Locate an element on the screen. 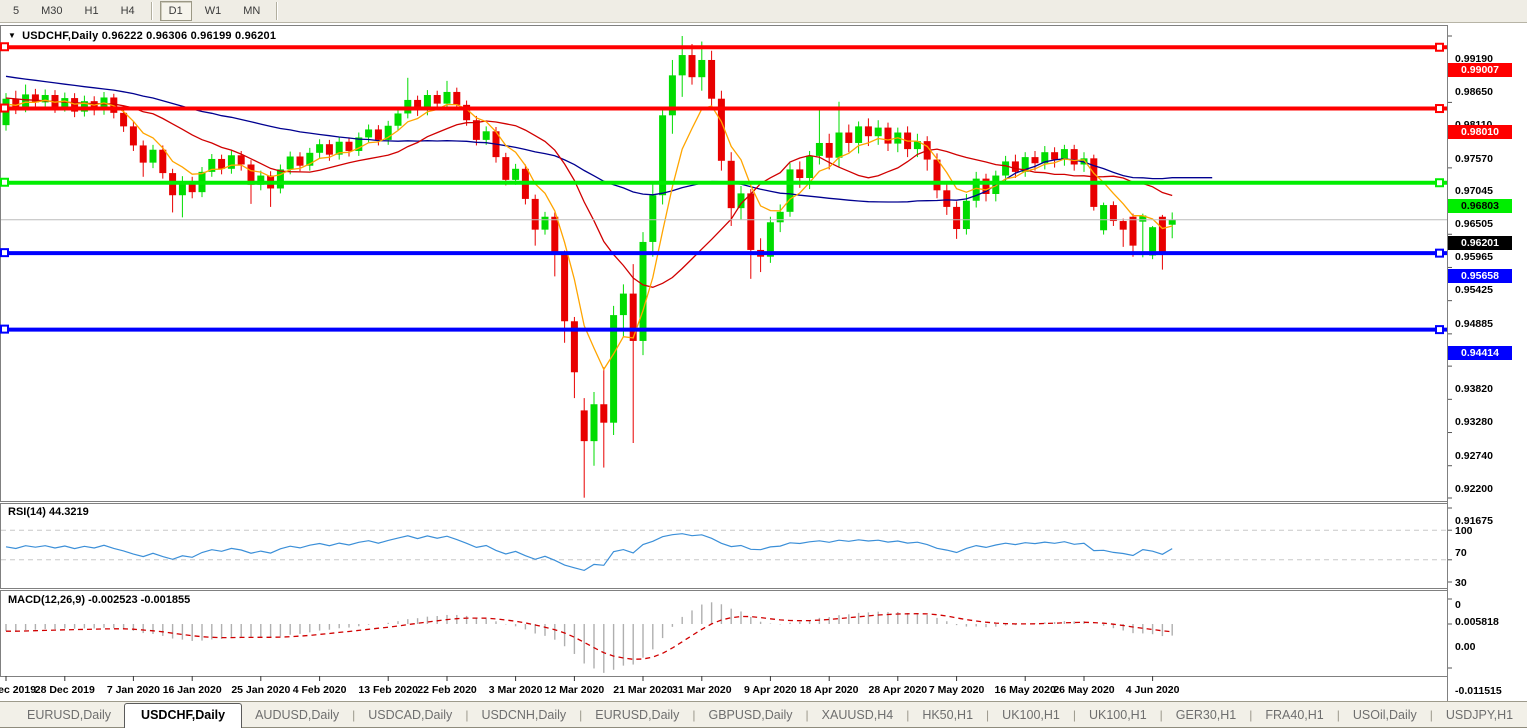 This screenshot has width=1527, height=728. rsi-axis-label: 100 is located at coordinates (1464, 531).